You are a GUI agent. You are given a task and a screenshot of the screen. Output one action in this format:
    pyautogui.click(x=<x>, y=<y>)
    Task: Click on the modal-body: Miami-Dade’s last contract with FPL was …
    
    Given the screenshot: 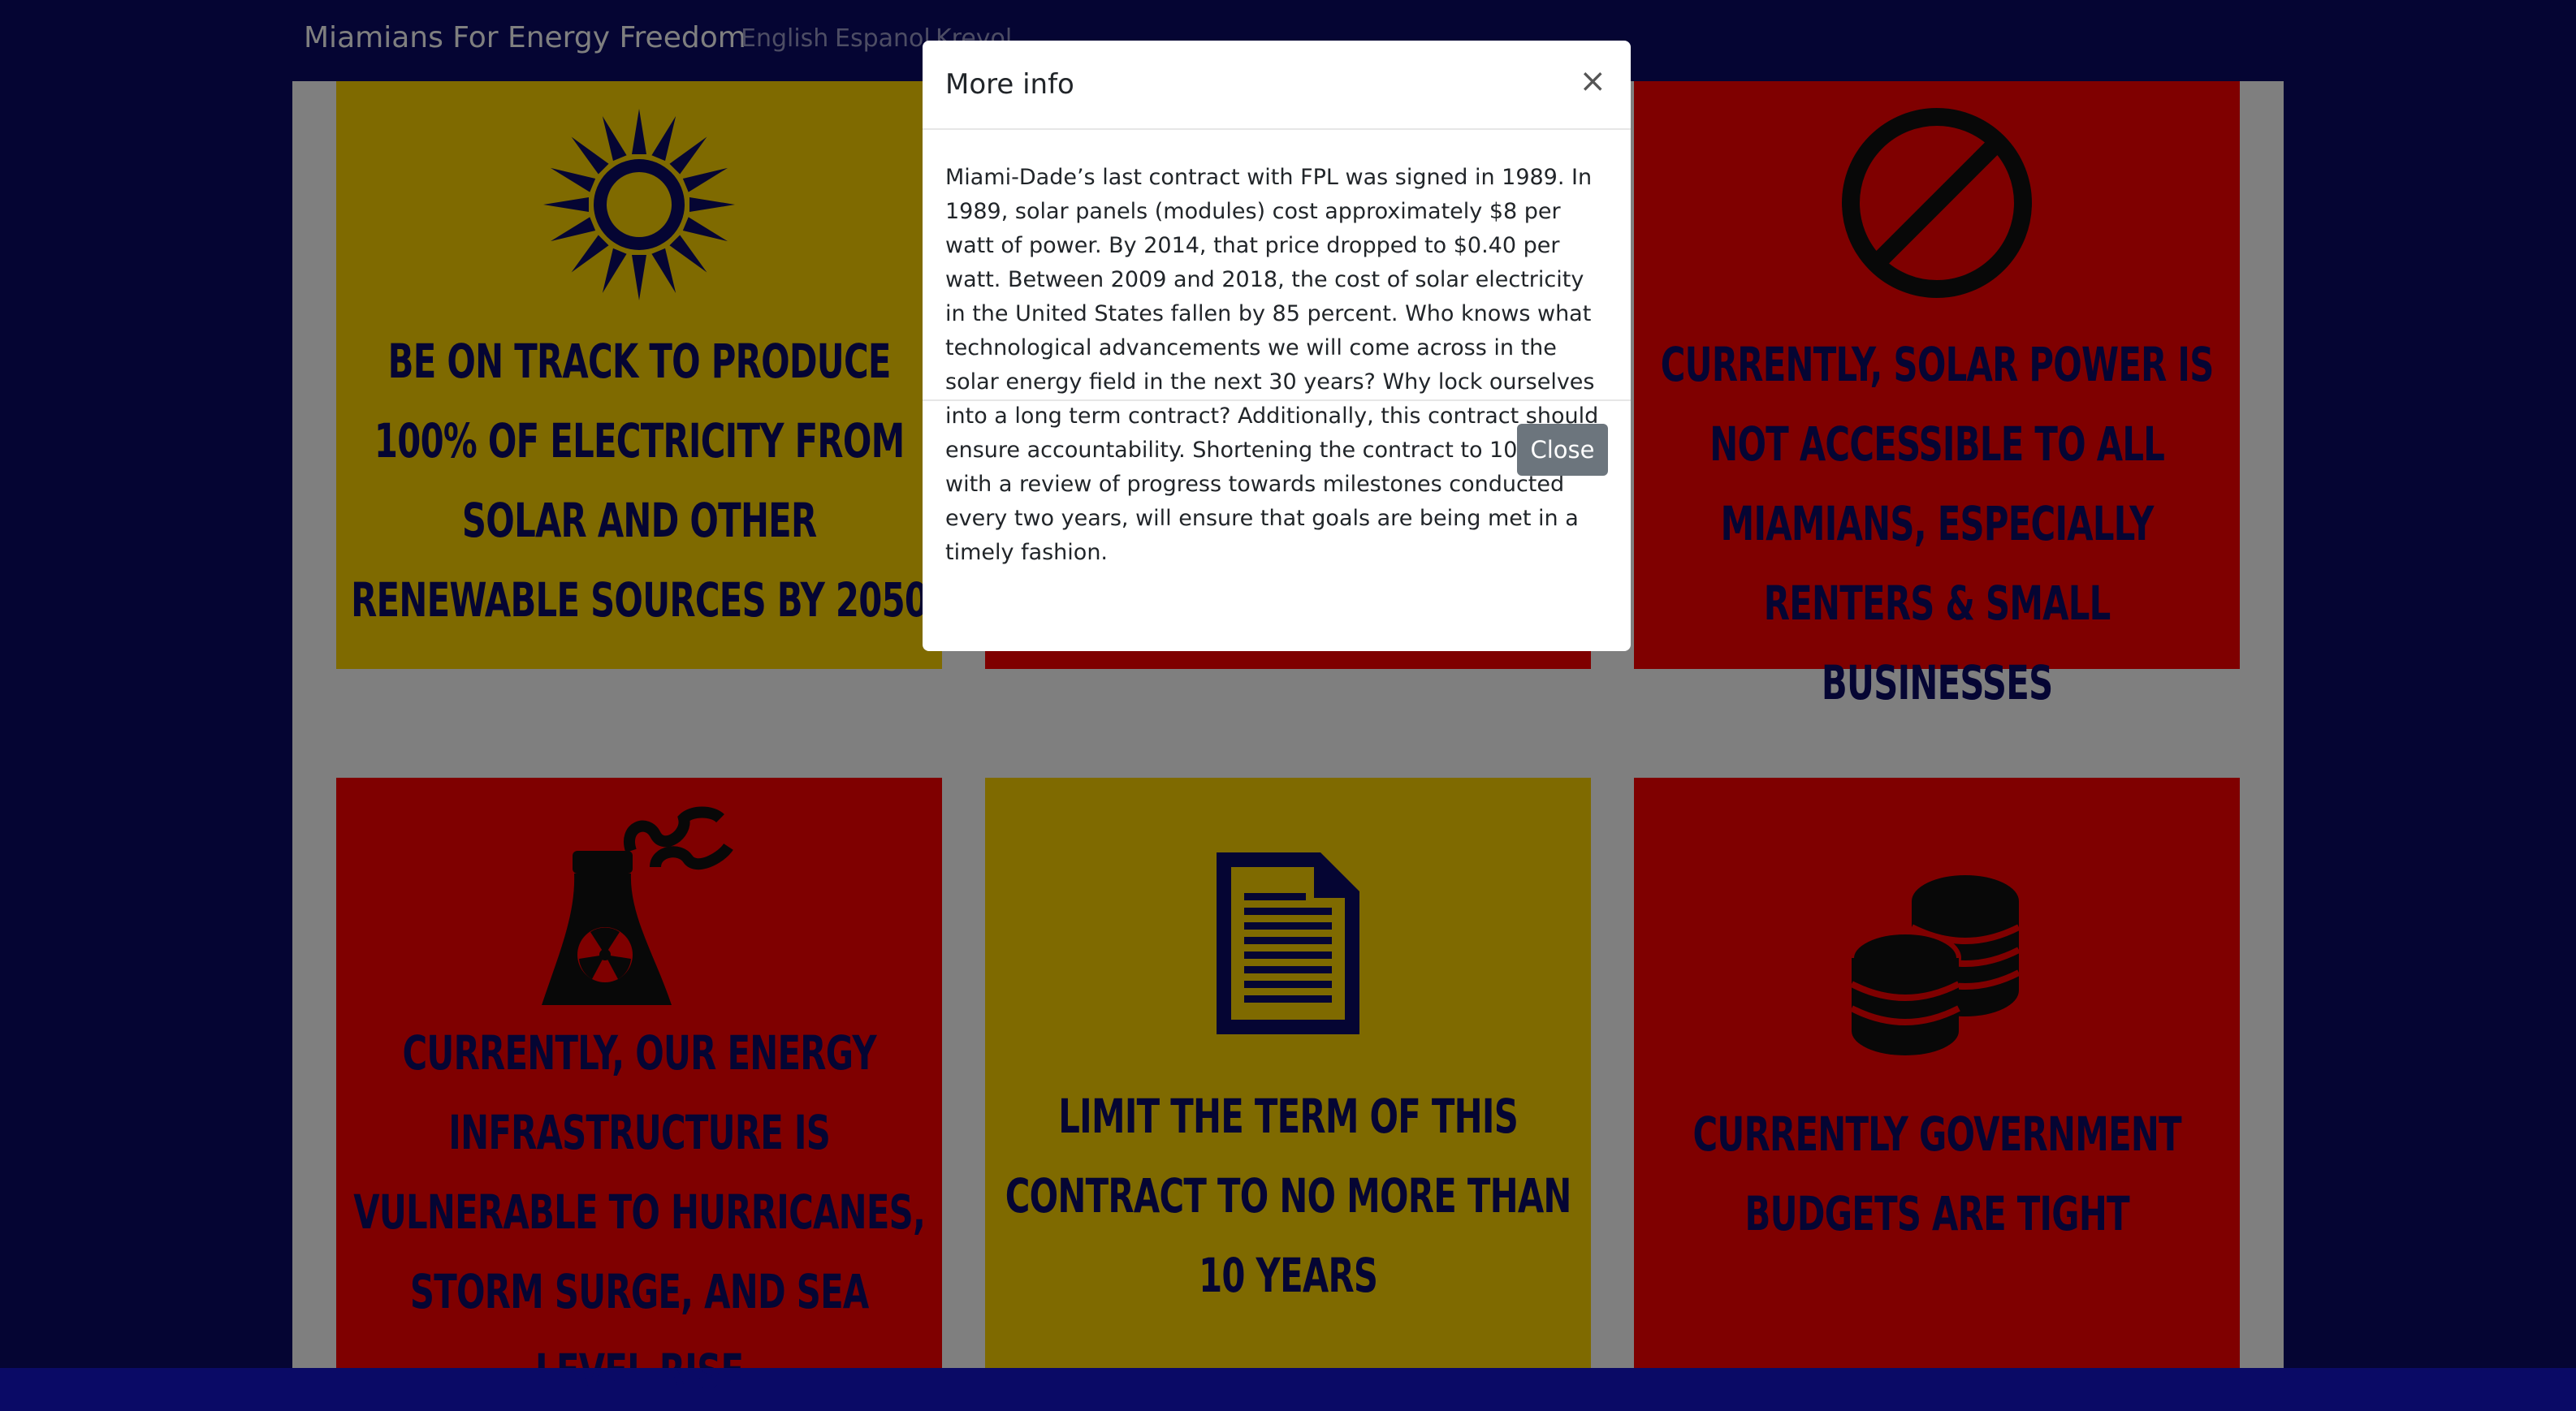 What is the action you would take?
    pyautogui.click(x=1277, y=347)
    